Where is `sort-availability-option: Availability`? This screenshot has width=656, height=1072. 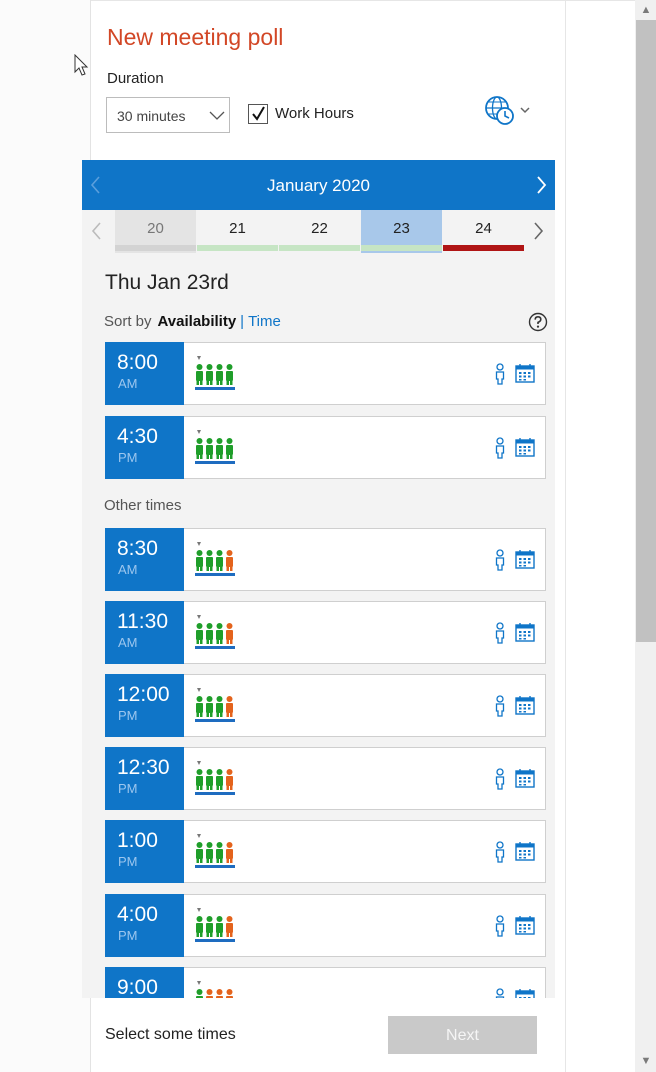
sort-availability-option: Availability is located at coordinates (197, 321).